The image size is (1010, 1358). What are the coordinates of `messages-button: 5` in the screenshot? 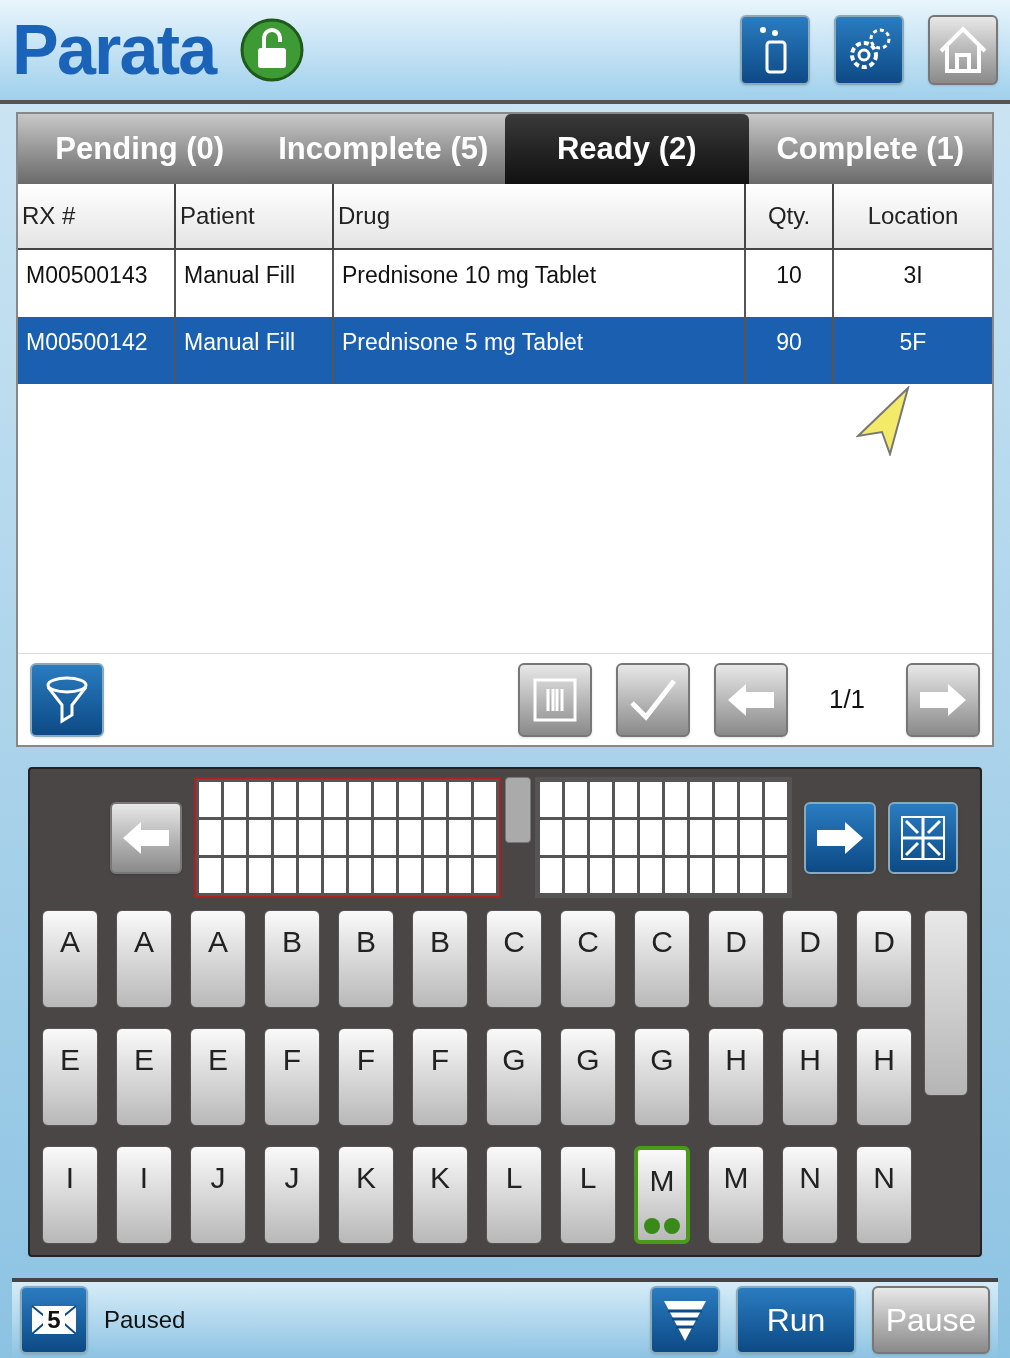 It's located at (54, 1320).